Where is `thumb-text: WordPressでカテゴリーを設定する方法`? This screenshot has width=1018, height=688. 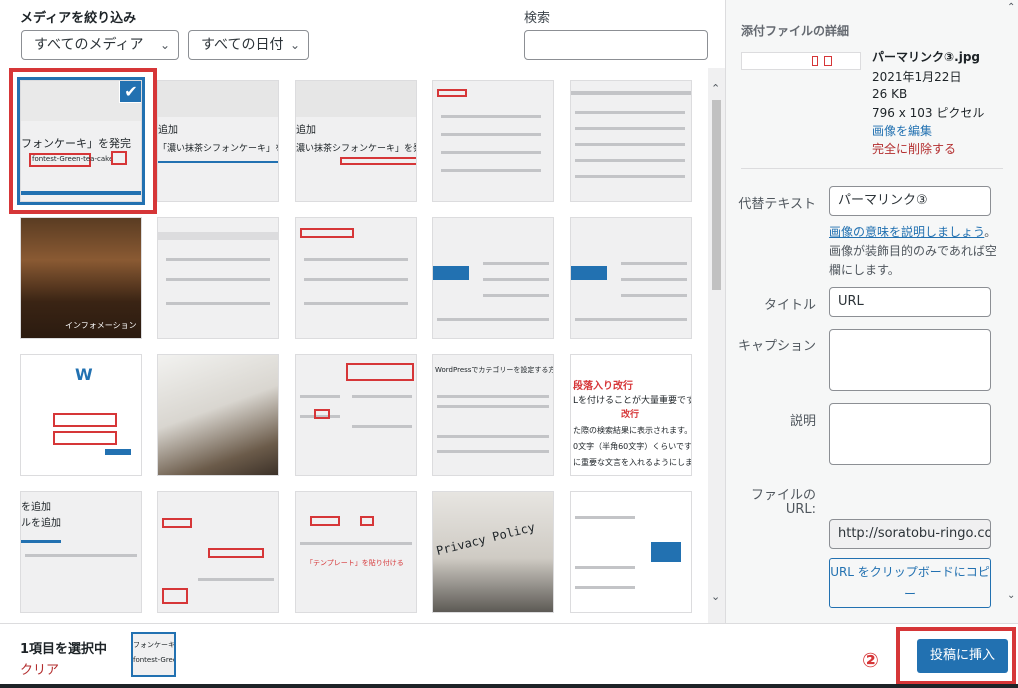
thumb-text: WordPressでカテゴリーを設定する方法 is located at coordinates (494, 370).